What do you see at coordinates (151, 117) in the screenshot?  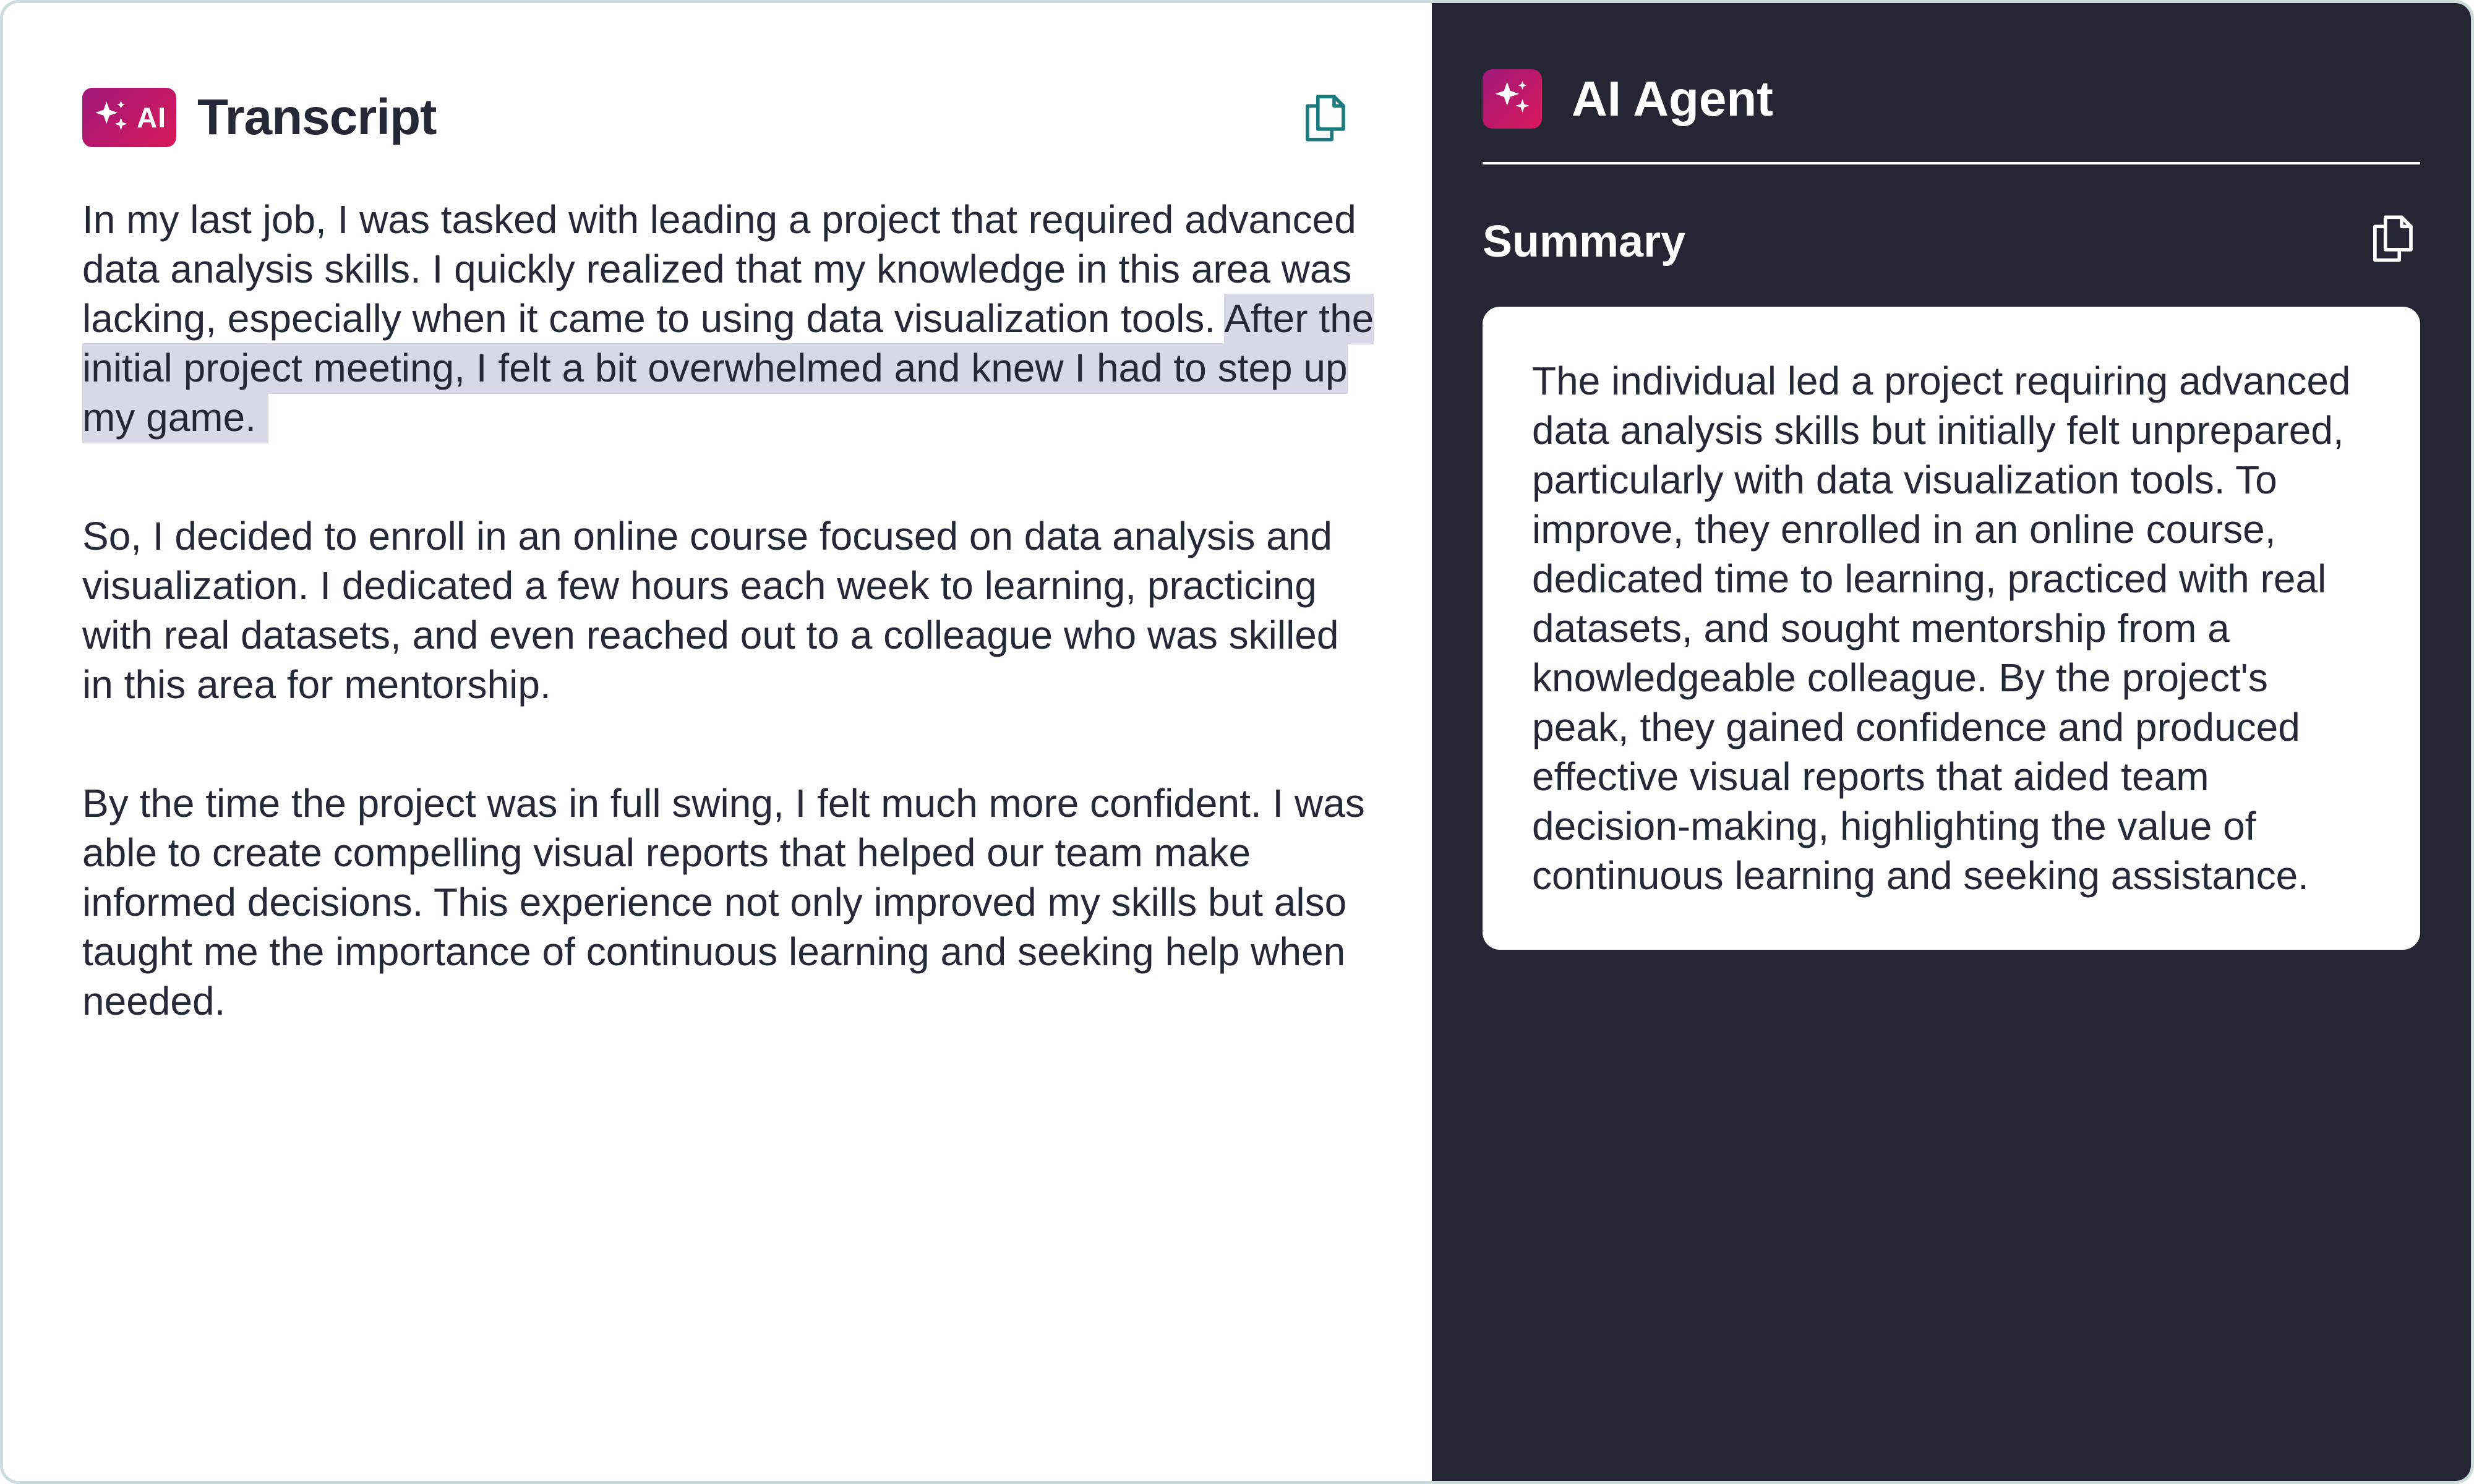 I see `ai-badge-label: AI` at bounding box center [151, 117].